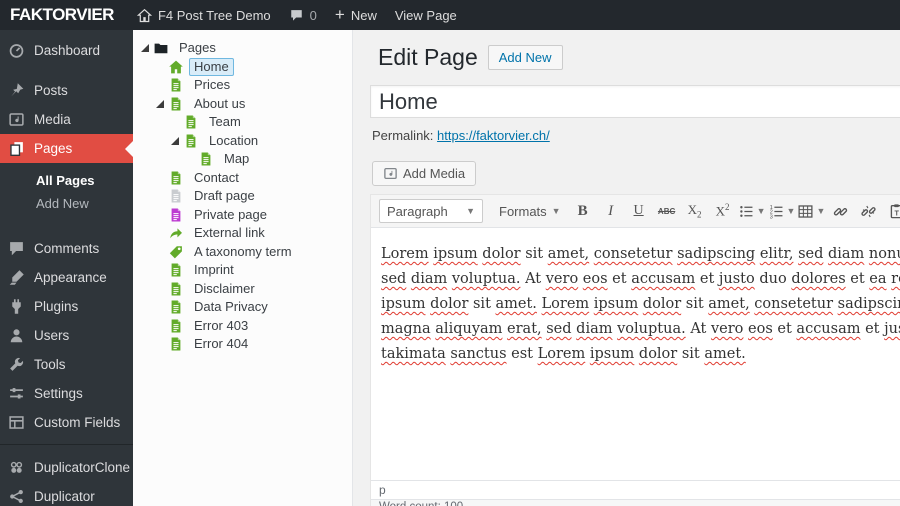  Describe the element at coordinates (403, 135) in the screenshot. I see `permalink-label: Permalink:` at that location.